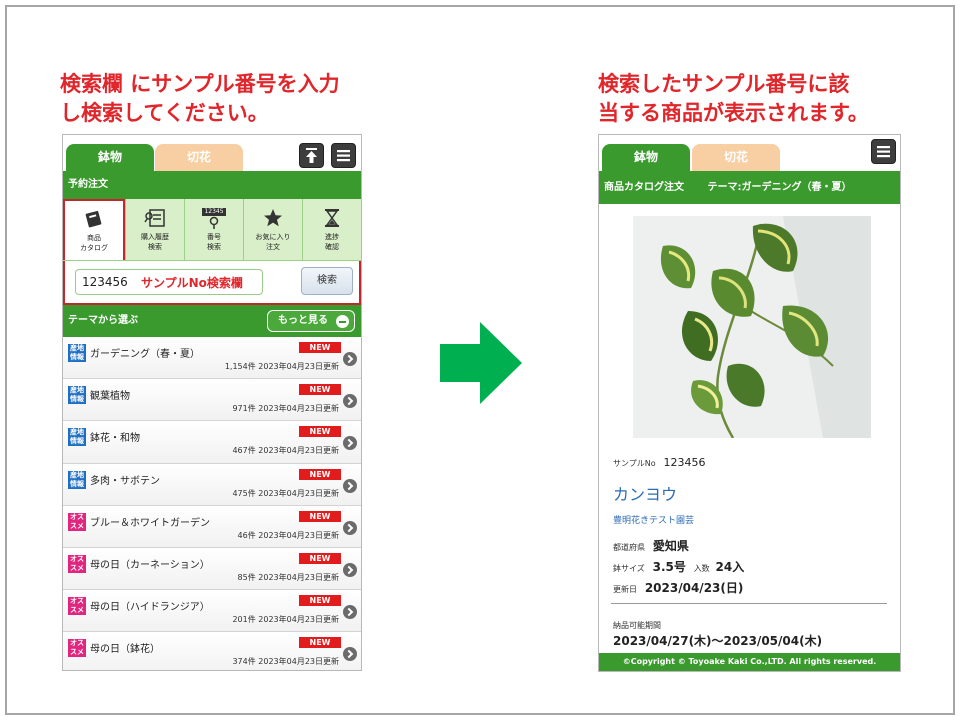 The width and height of the screenshot is (960, 720). Describe the element at coordinates (678, 566) in the screenshot. I see `pot-size-row: 鉢サイズ 3.5号 入数 24入` at that location.